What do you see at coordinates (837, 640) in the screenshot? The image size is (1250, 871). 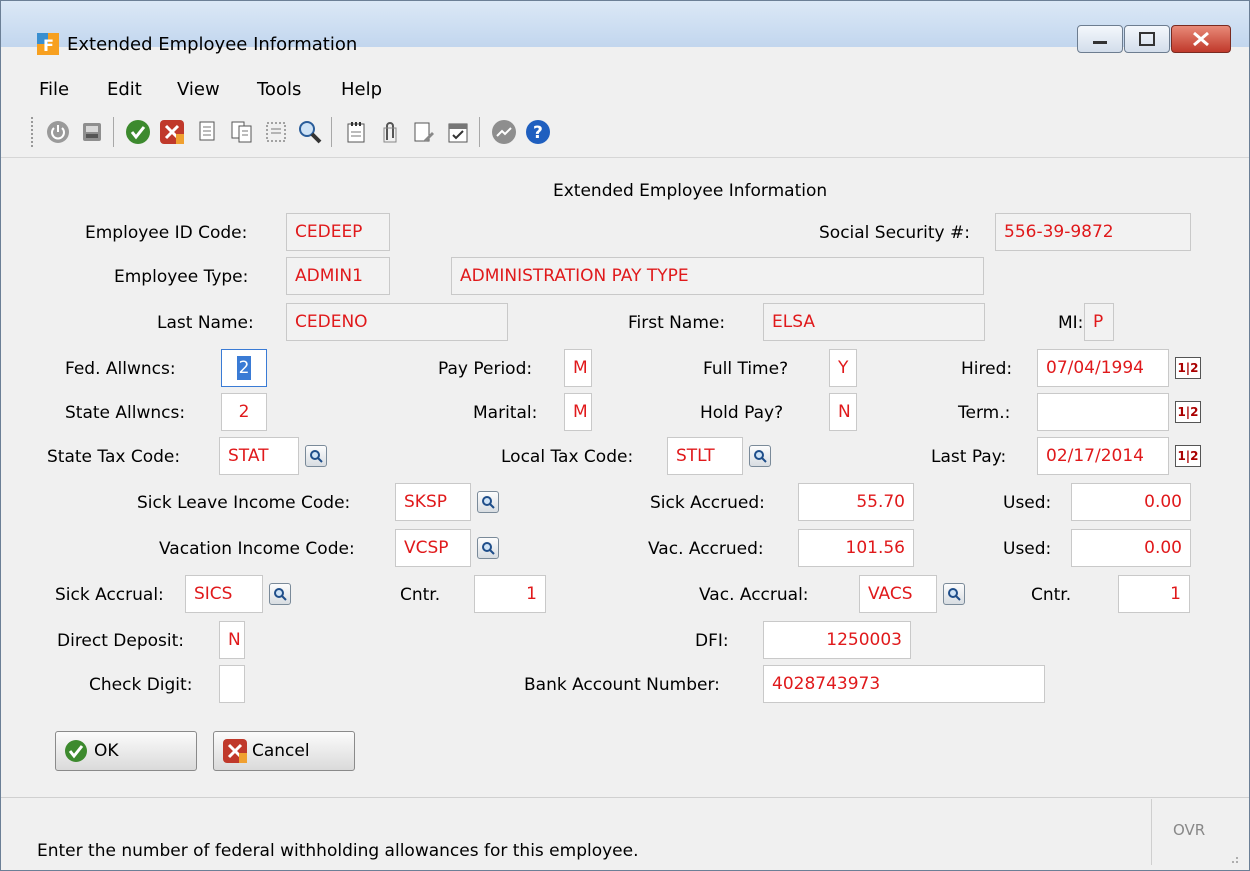 I see `dfi-field: 1250003` at bounding box center [837, 640].